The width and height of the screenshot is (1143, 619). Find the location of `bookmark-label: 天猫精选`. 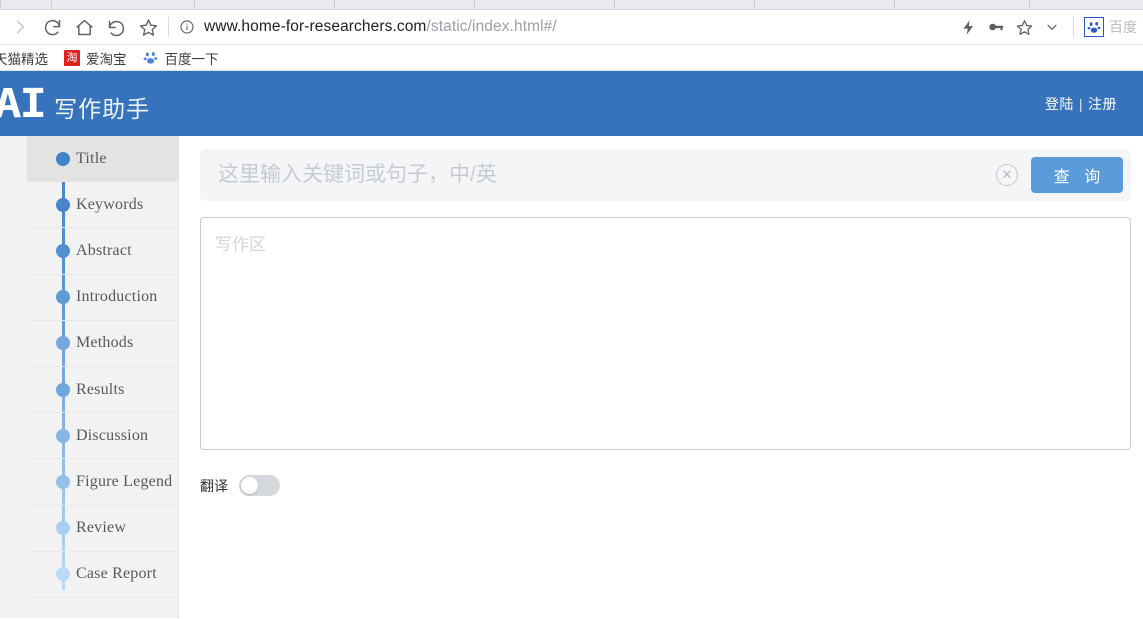

bookmark-label: 天猫精选 is located at coordinates (24, 59).